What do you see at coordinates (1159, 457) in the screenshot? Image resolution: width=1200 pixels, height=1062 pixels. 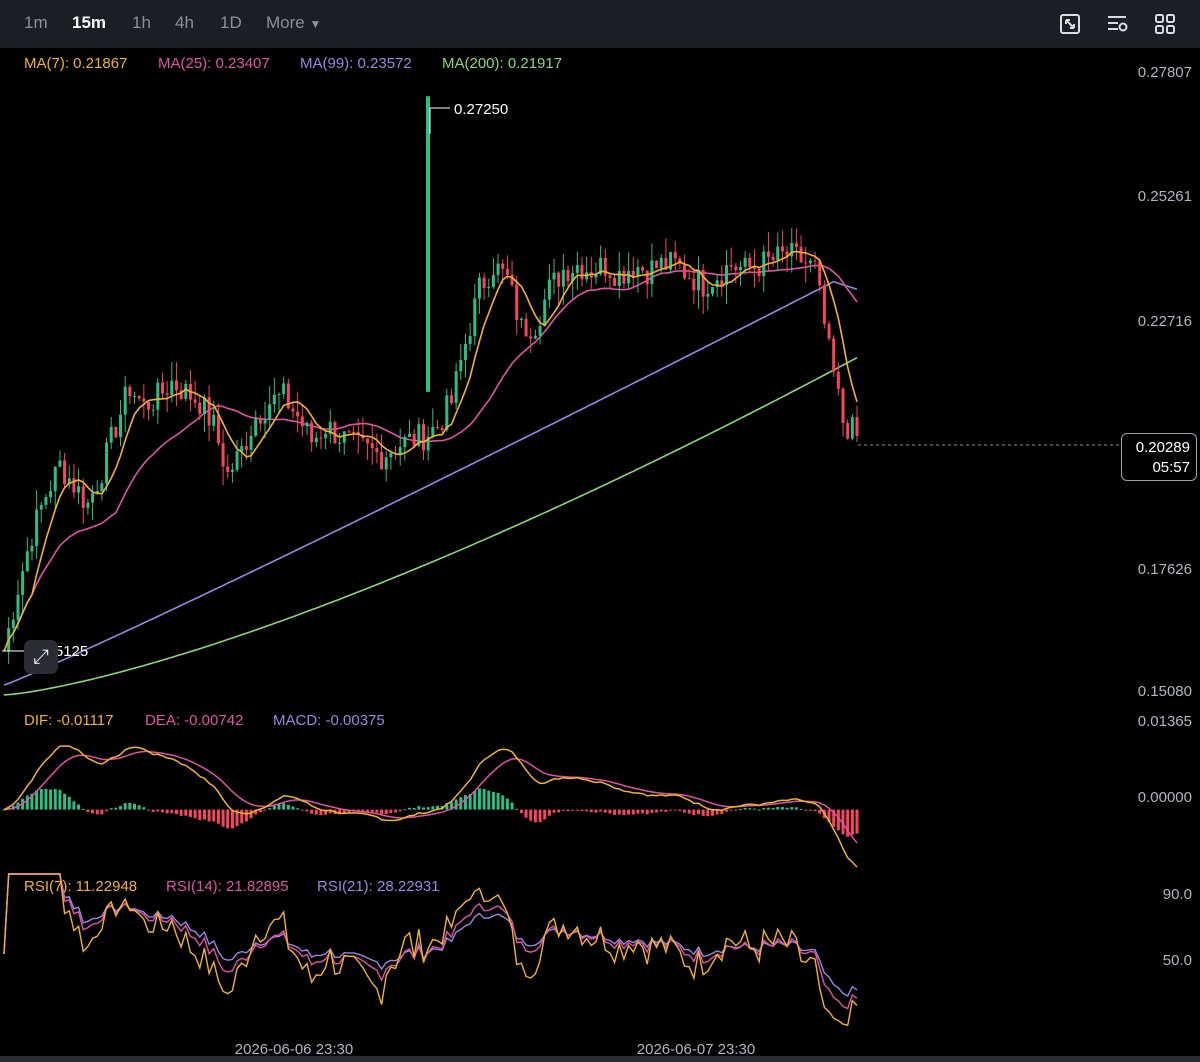 I see `current-price-tag: 0.20289 05:57` at bounding box center [1159, 457].